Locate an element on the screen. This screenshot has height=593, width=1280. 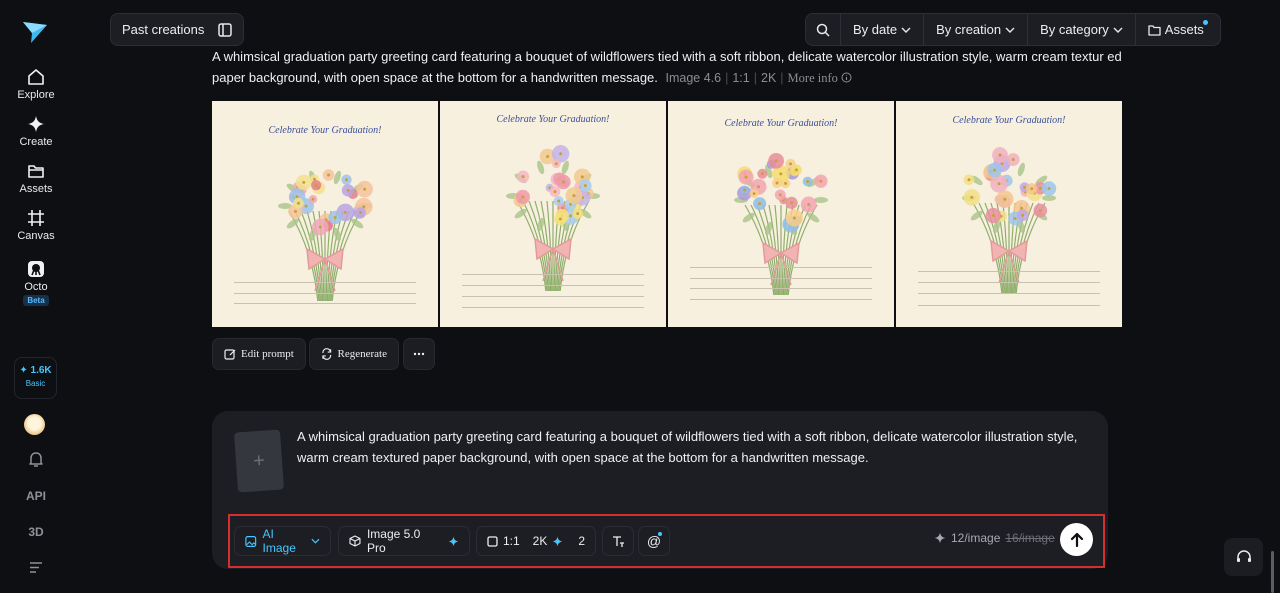
search-button is located at coordinates (823, 29).